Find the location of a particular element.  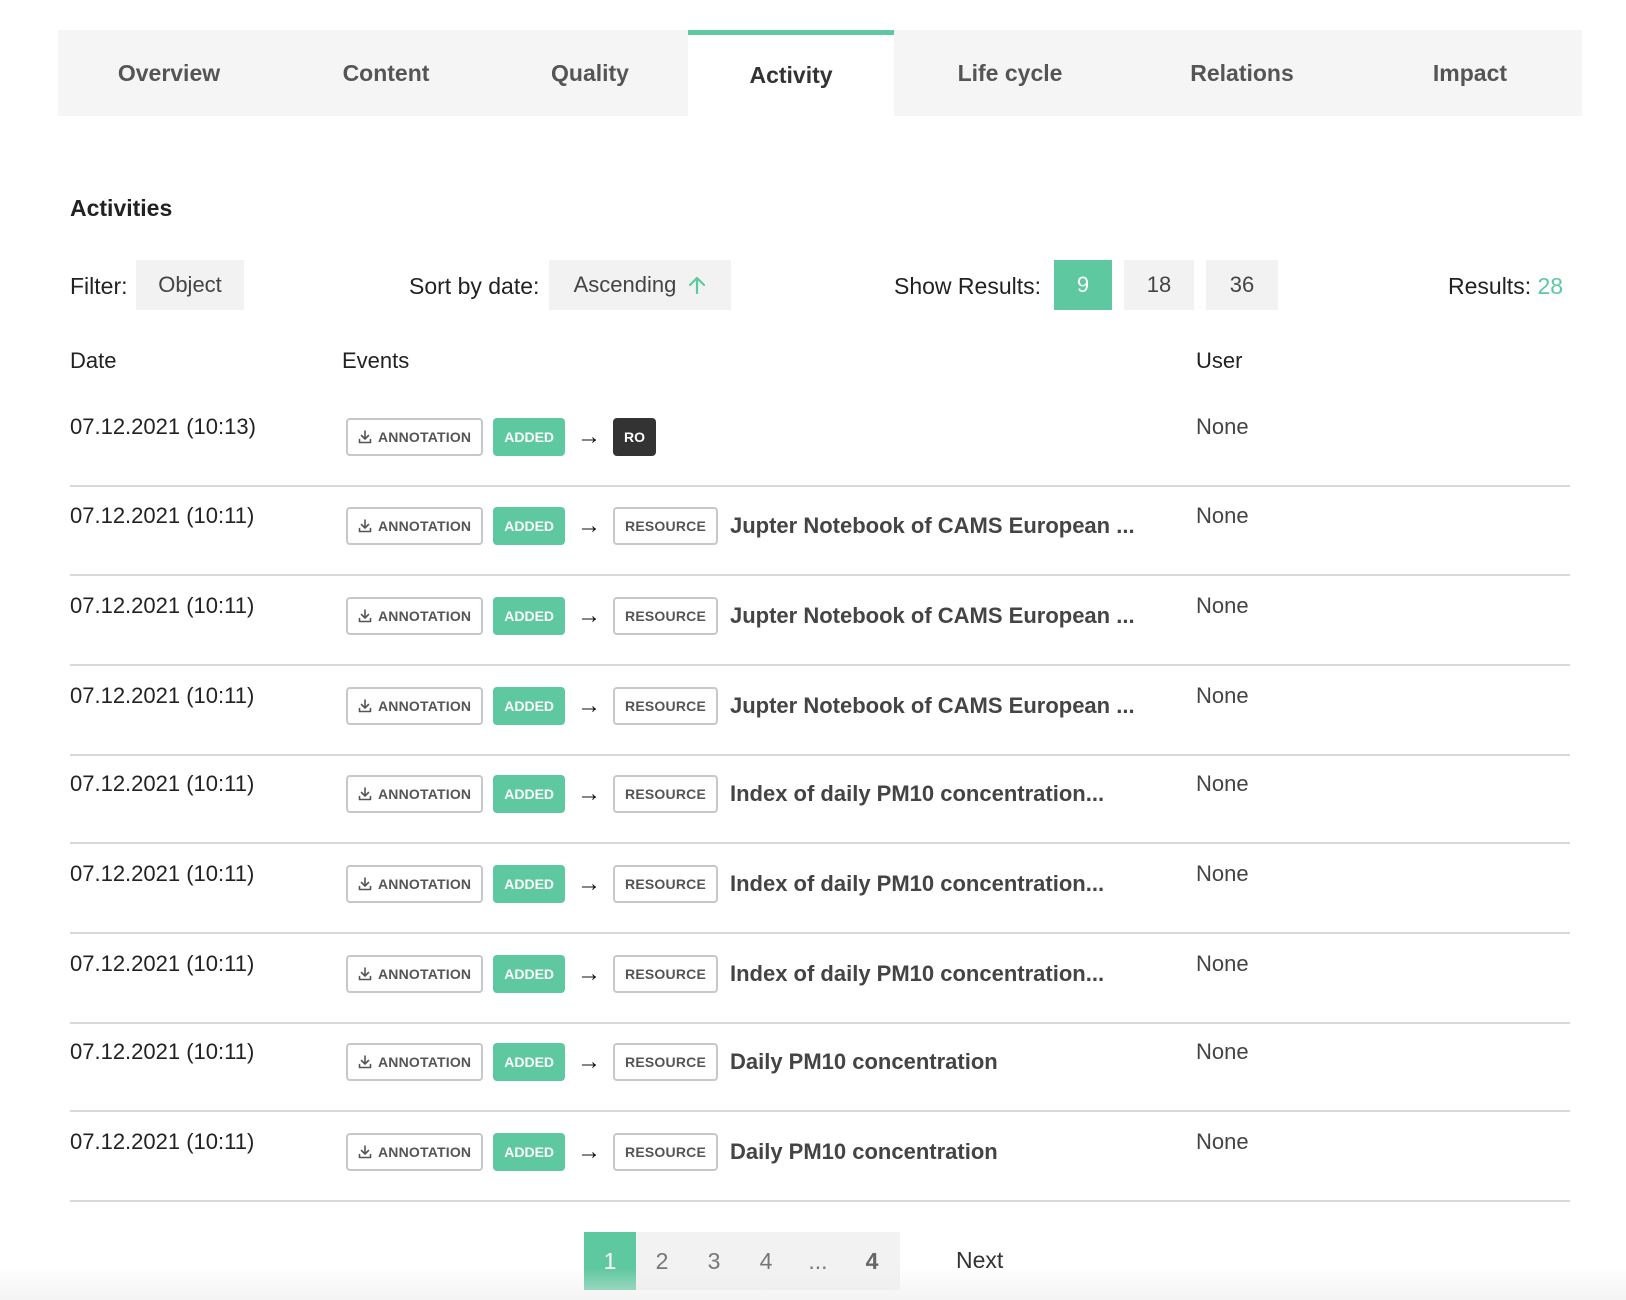

column-header-user: User is located at coordinates (1219, 360).